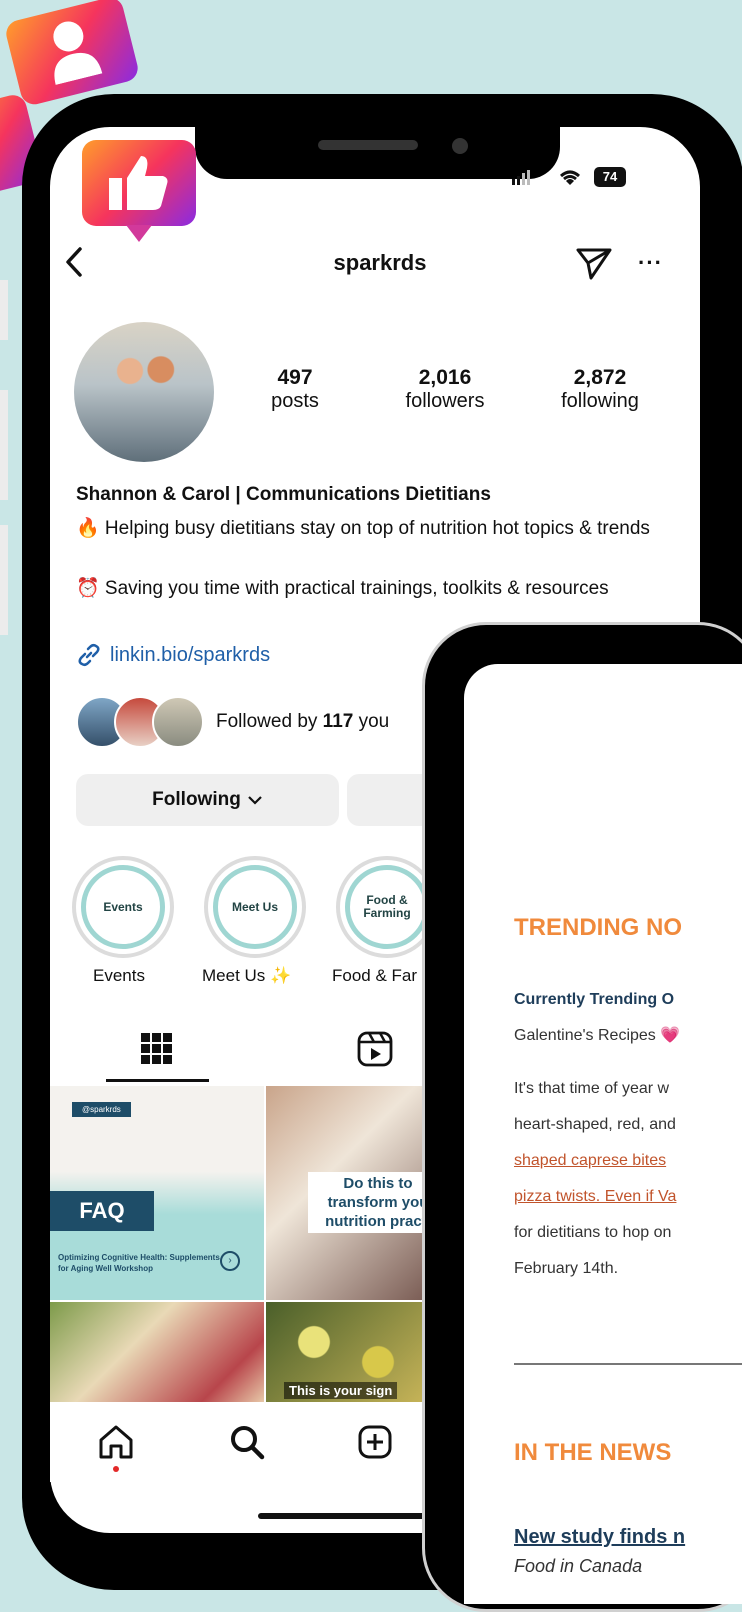 The image size is (742, 1612). Describe the element at coordinates (594, 264) in the screenshot. I see `send-message-icon` at that location.